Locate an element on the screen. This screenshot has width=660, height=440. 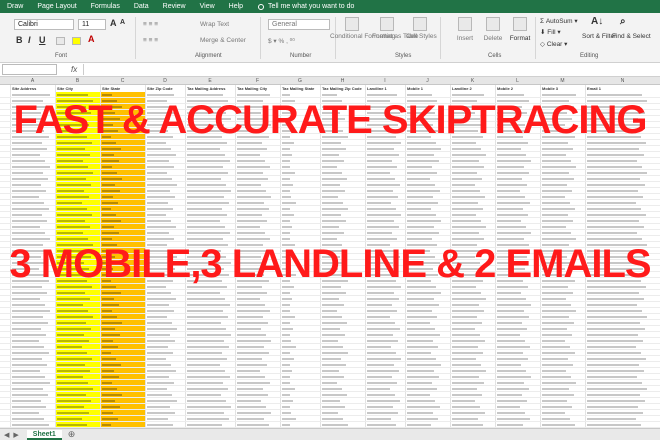
header-cell: Landline 2 is located at coordinates (462, 88).